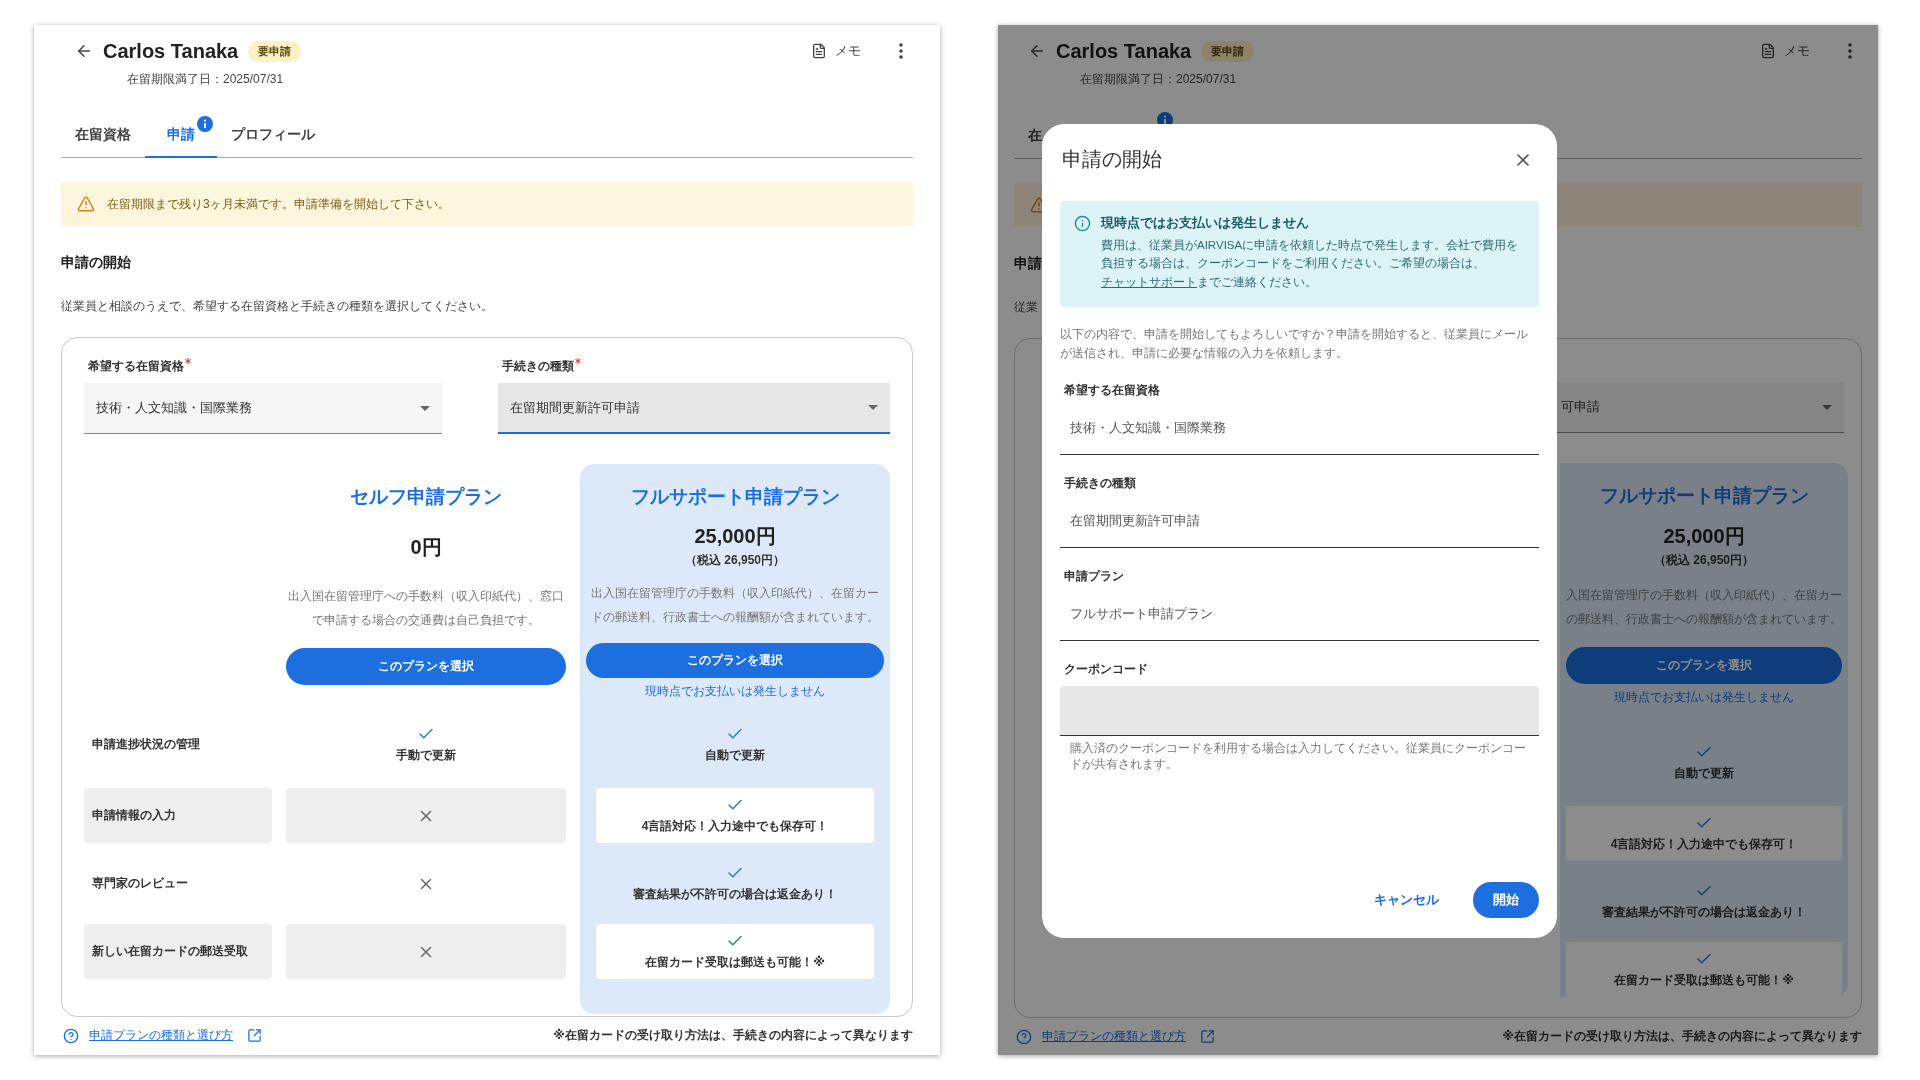 Image resolution: width=1920 pixels, height=1080 pixels. What do you see at coordinates (181, 136) in the screenshot?
I see `tab: 申請` at bounding box center [181, 136].